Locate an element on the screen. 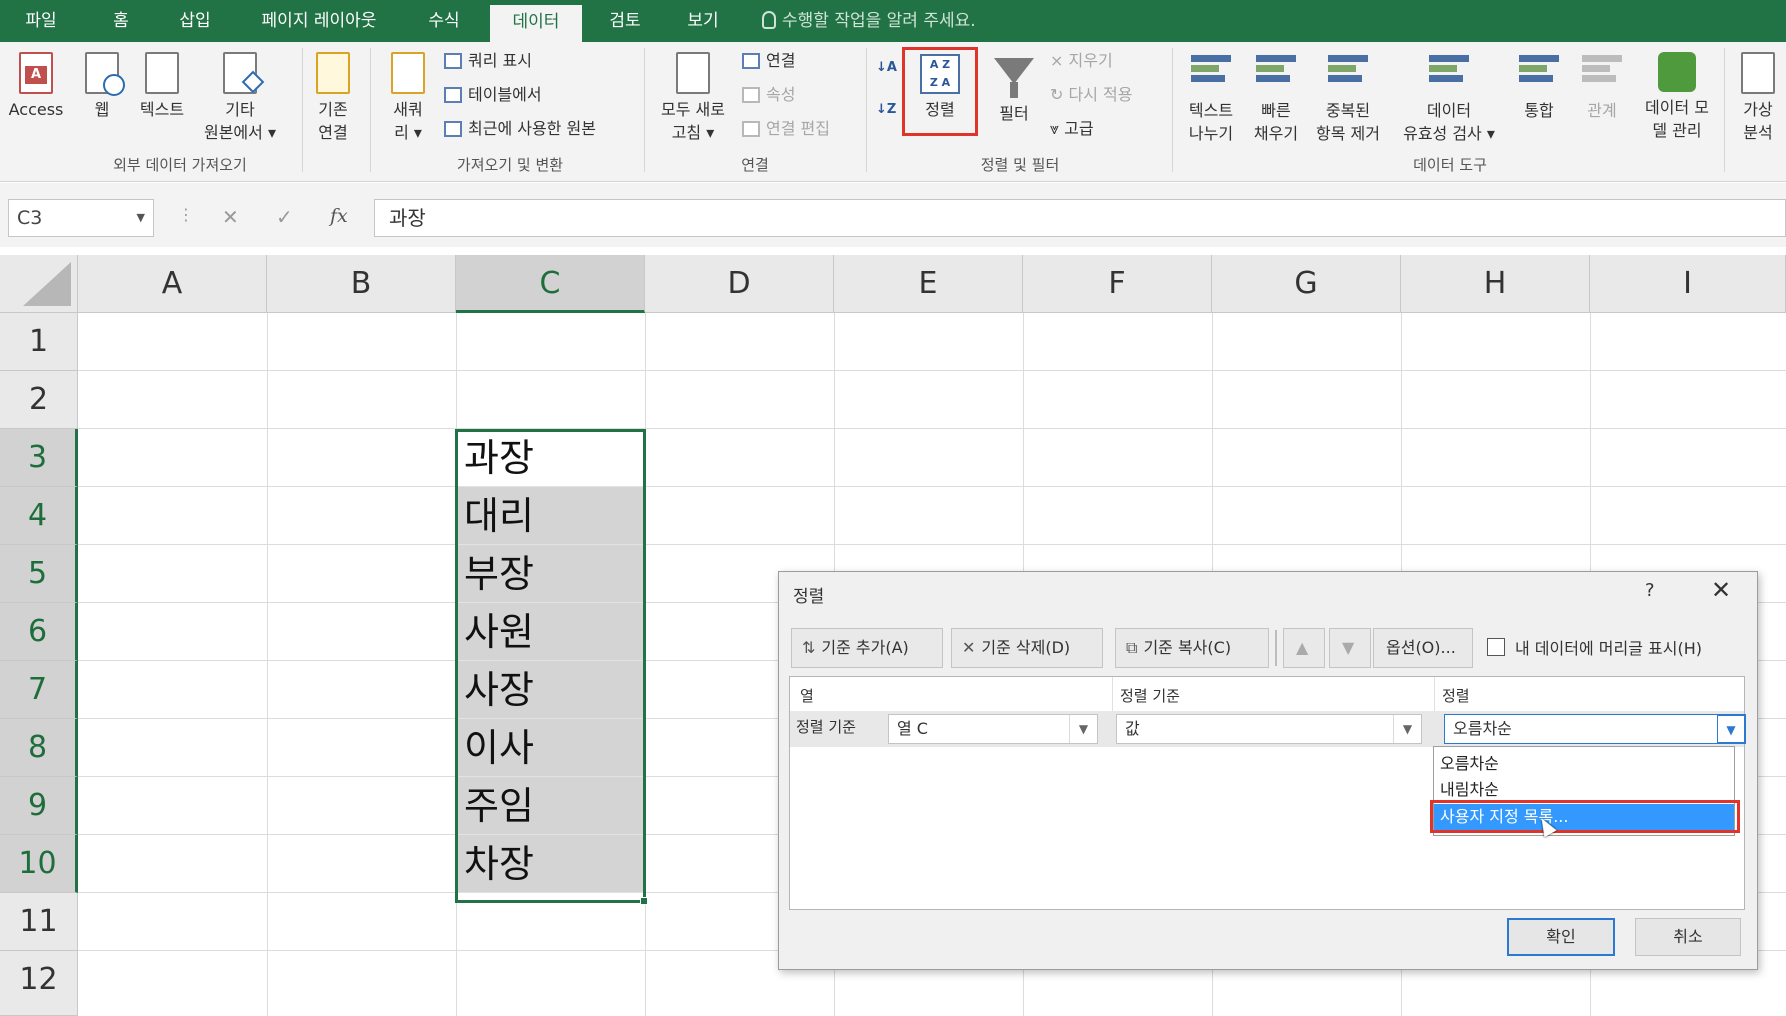  clear-filter-button: ⨯ 지우기 is located at coordinates (1081, 61).